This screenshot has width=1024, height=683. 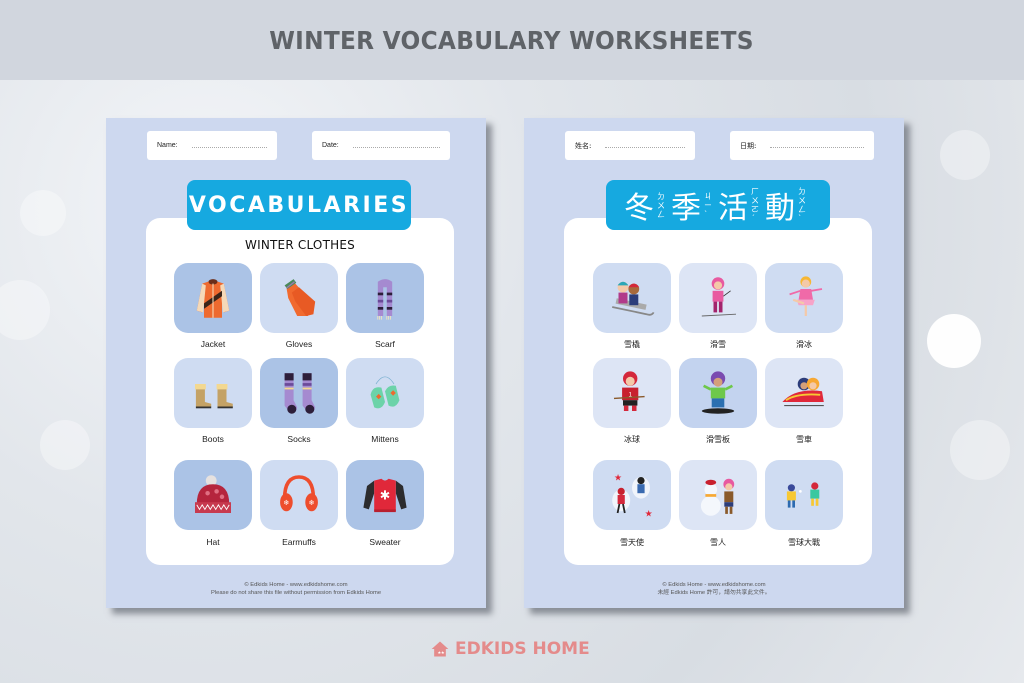 I want to click on sweater-icon: ✱, so click(x=385, y=495).